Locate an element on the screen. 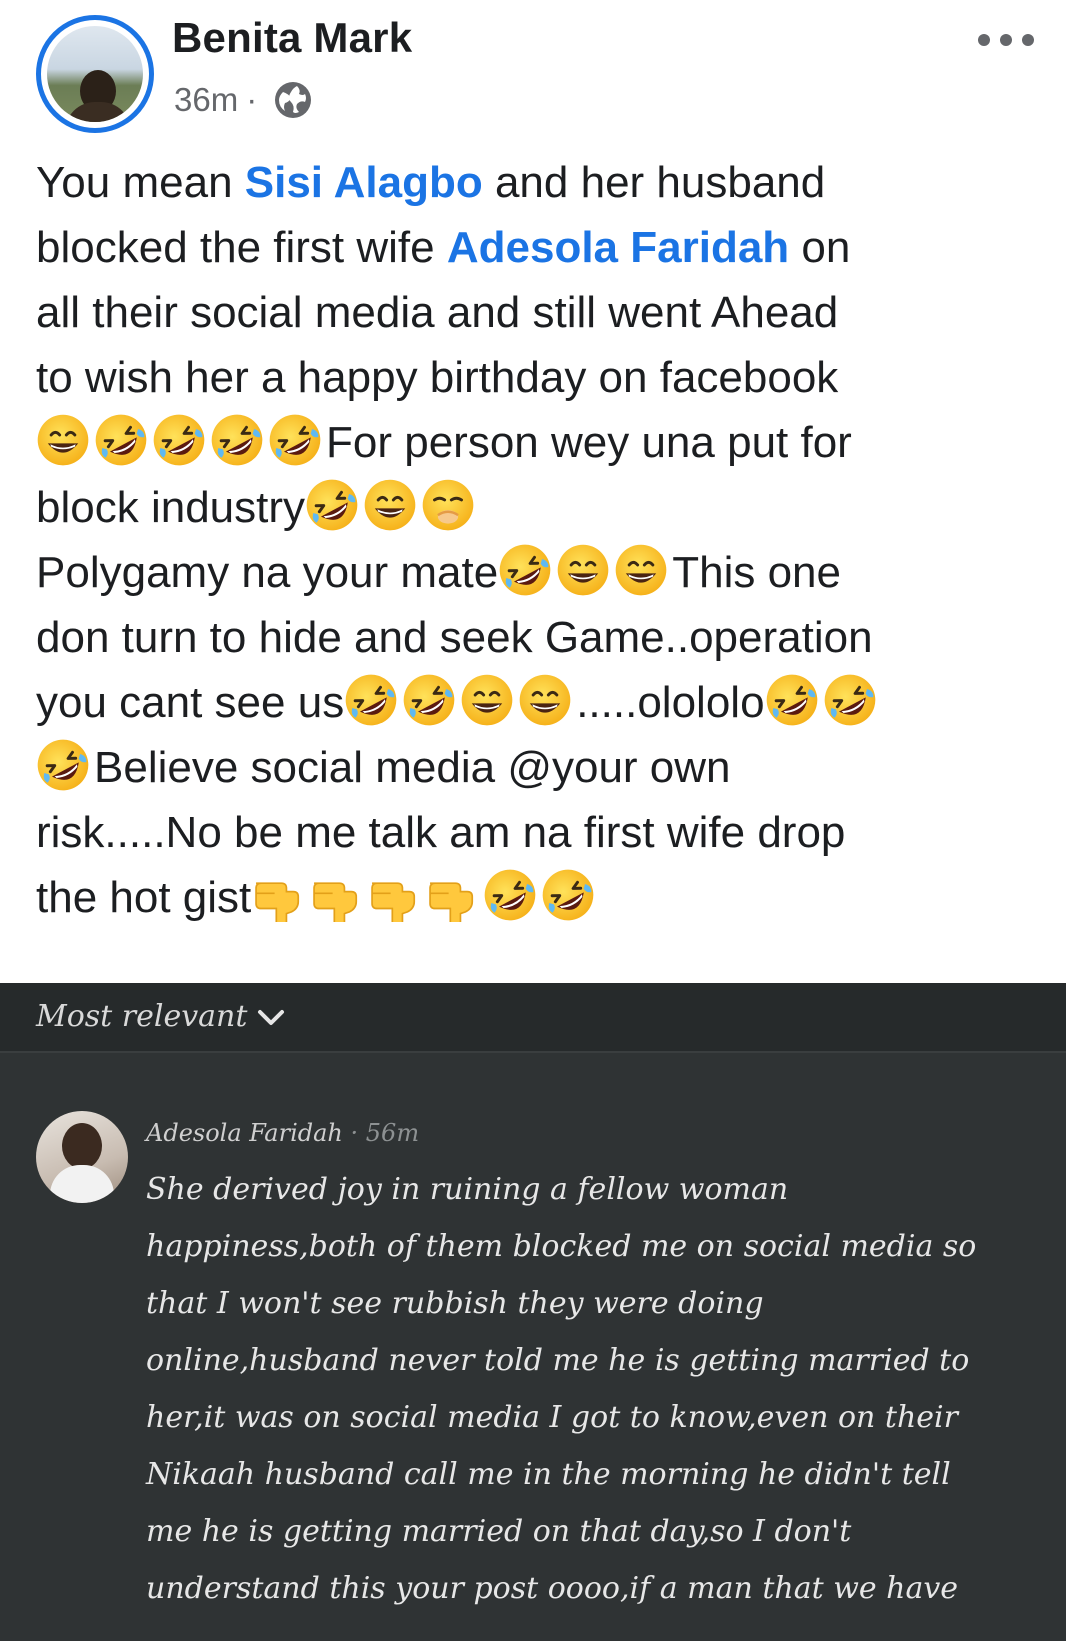 This screenshot has height=1641, width=1066. post-line: Believe social media @your own is located at coordinates (541, 767).